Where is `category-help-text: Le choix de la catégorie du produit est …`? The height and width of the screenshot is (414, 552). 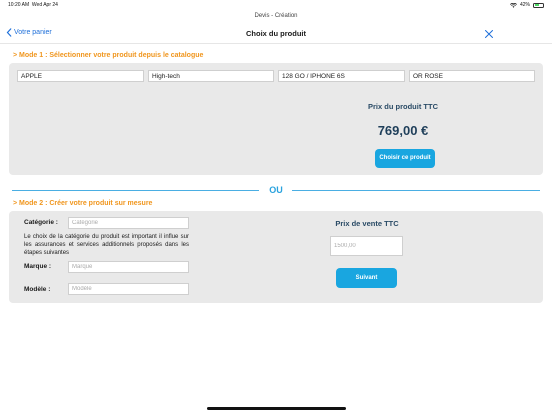
category-help-text: Le choix de la catégorie du produit est … is located at coordinates (106, 245).